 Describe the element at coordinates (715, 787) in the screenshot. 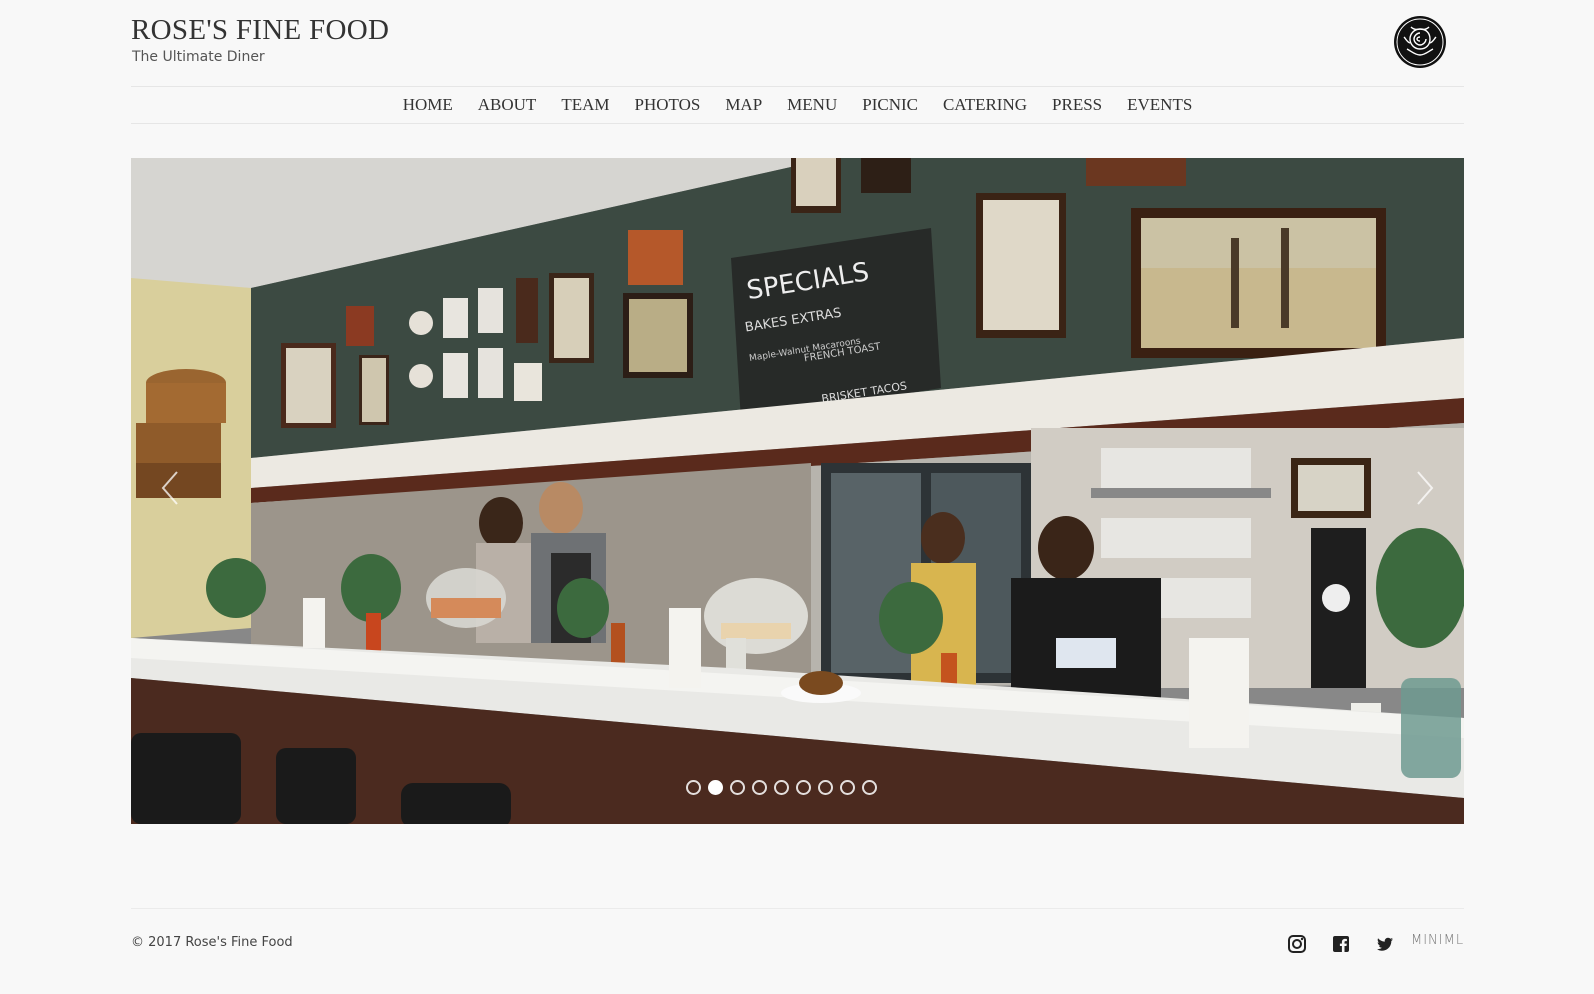

I see `slider-dot-active` at that location.